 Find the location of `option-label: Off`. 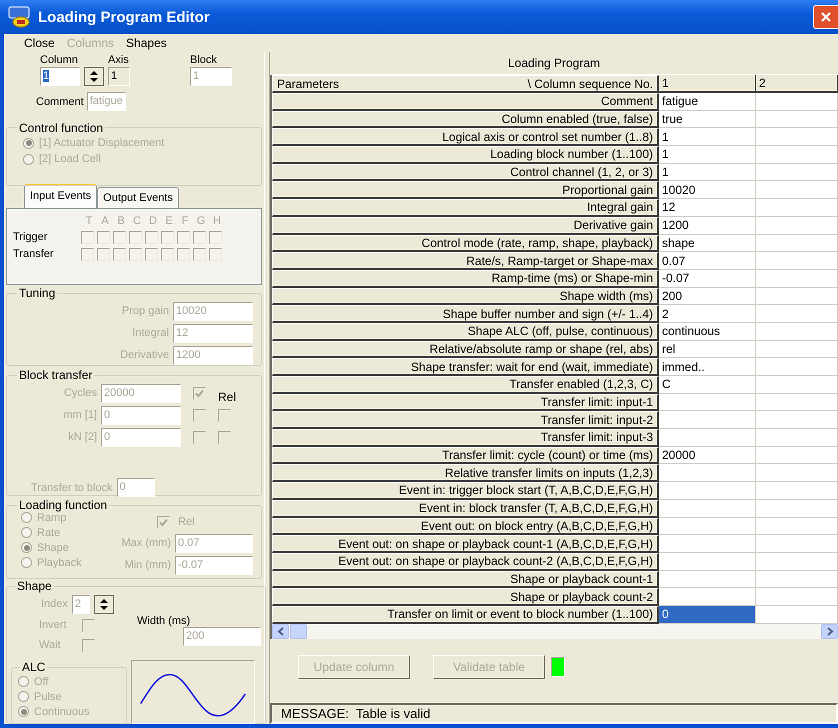

option-label: Off is located at coordinates (41, 682).